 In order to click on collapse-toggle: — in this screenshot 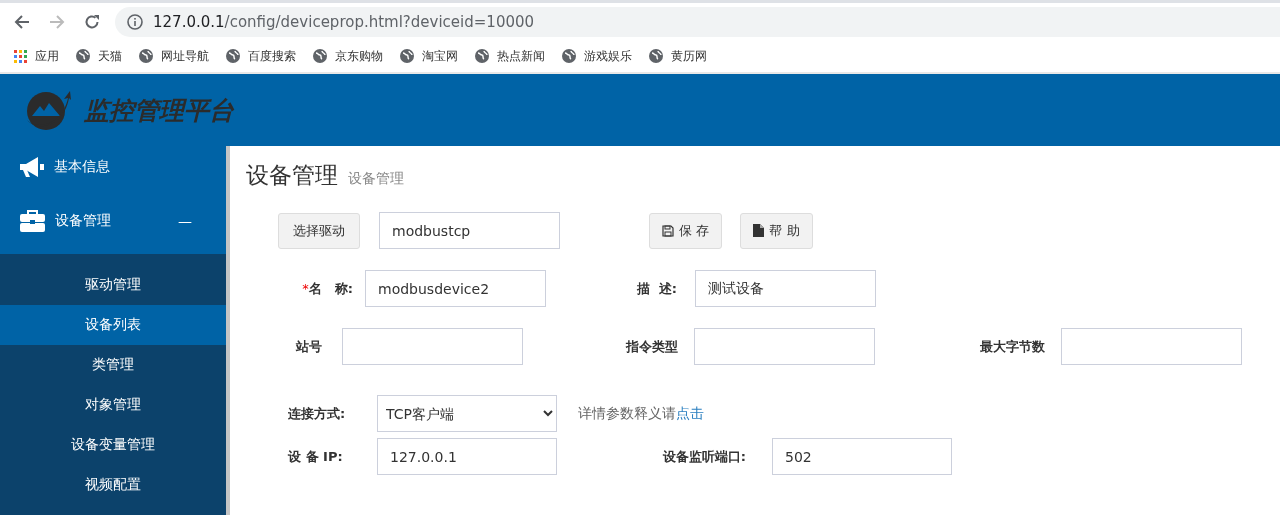, I will do `click(185, 221)`.